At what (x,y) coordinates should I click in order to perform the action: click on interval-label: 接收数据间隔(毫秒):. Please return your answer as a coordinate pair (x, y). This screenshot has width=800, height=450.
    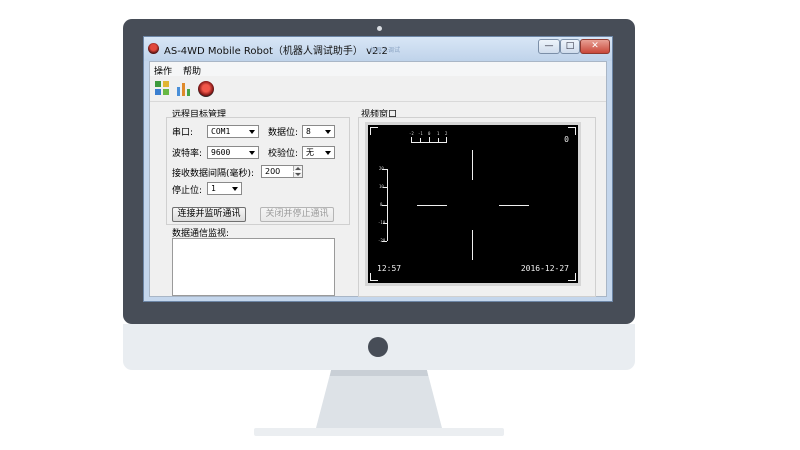
    Looking at the image, I should click on (213, 174).